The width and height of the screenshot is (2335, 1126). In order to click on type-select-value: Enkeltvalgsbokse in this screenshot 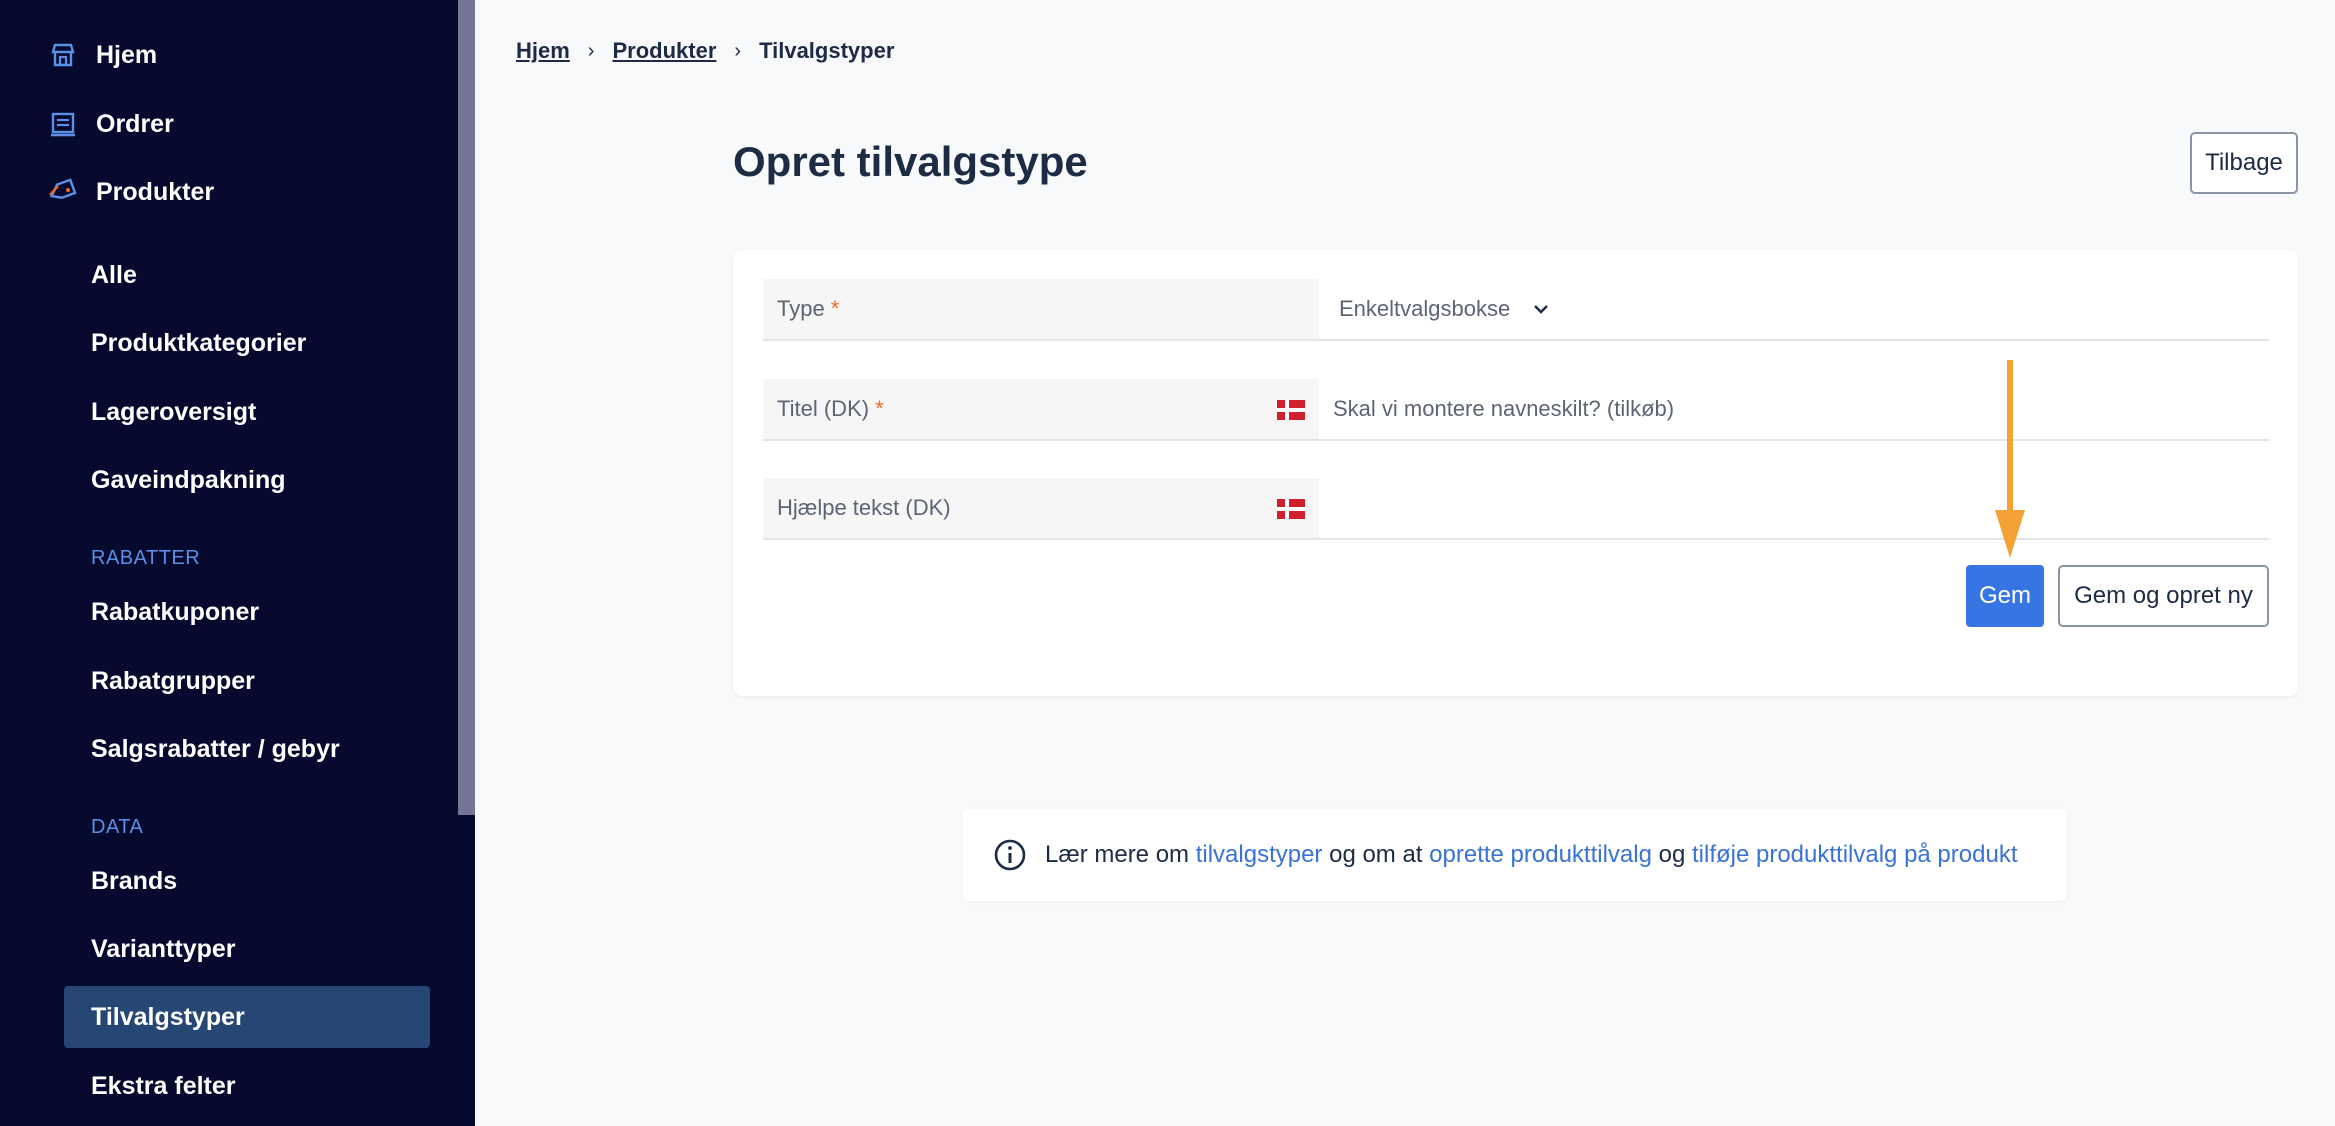, I will do `click(1425, 308)`.